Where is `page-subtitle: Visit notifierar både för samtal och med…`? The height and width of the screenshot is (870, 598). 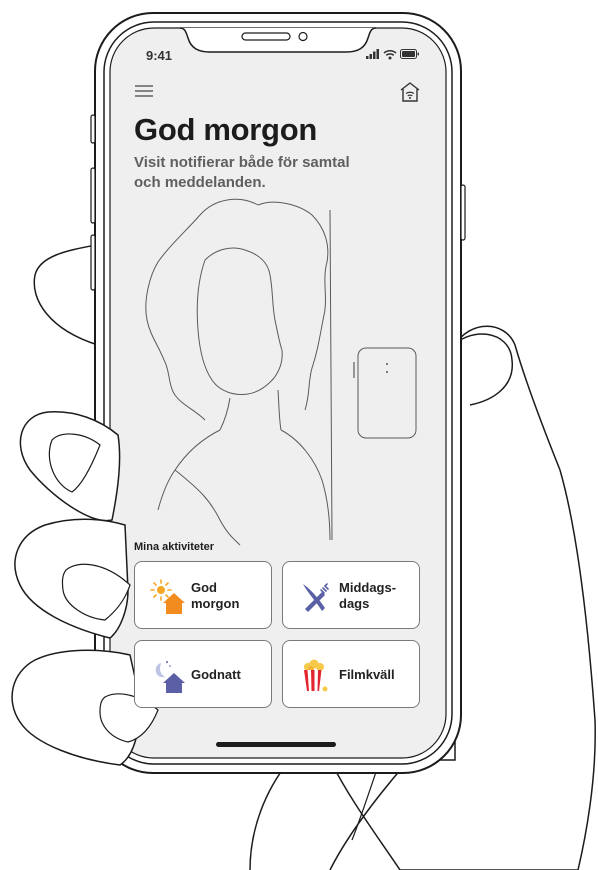 page-subtitle: Visit notifierar både för samtal och med… is located at coordinates (242, 172).